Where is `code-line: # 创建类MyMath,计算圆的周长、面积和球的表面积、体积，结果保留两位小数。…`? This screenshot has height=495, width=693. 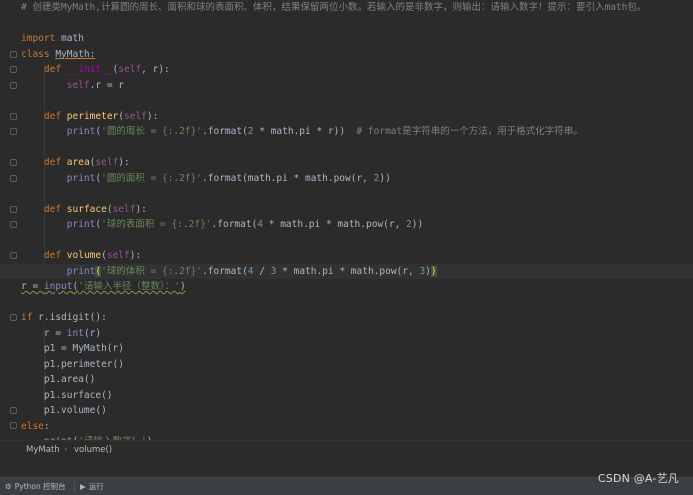 code-line: # 创建类MyMath,计算圆的周长、面积和球的表面积、体积，结果保留两位小数。… is located at coordinates (357, 8).